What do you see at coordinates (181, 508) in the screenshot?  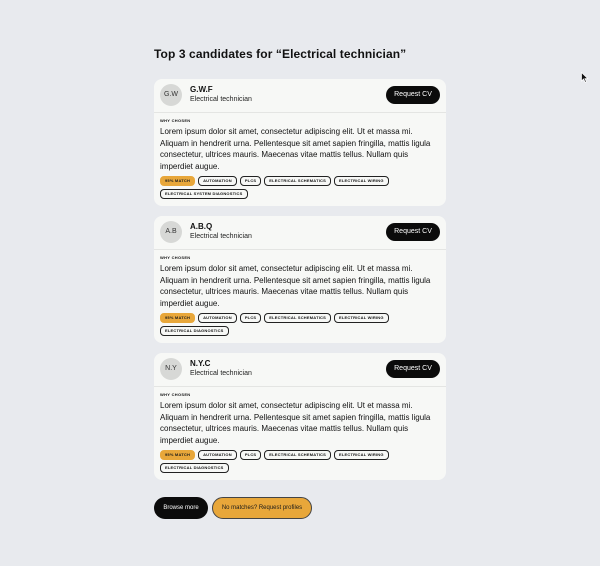 I see `browse-more-button: Browse more` at bounding box center [181, 508].